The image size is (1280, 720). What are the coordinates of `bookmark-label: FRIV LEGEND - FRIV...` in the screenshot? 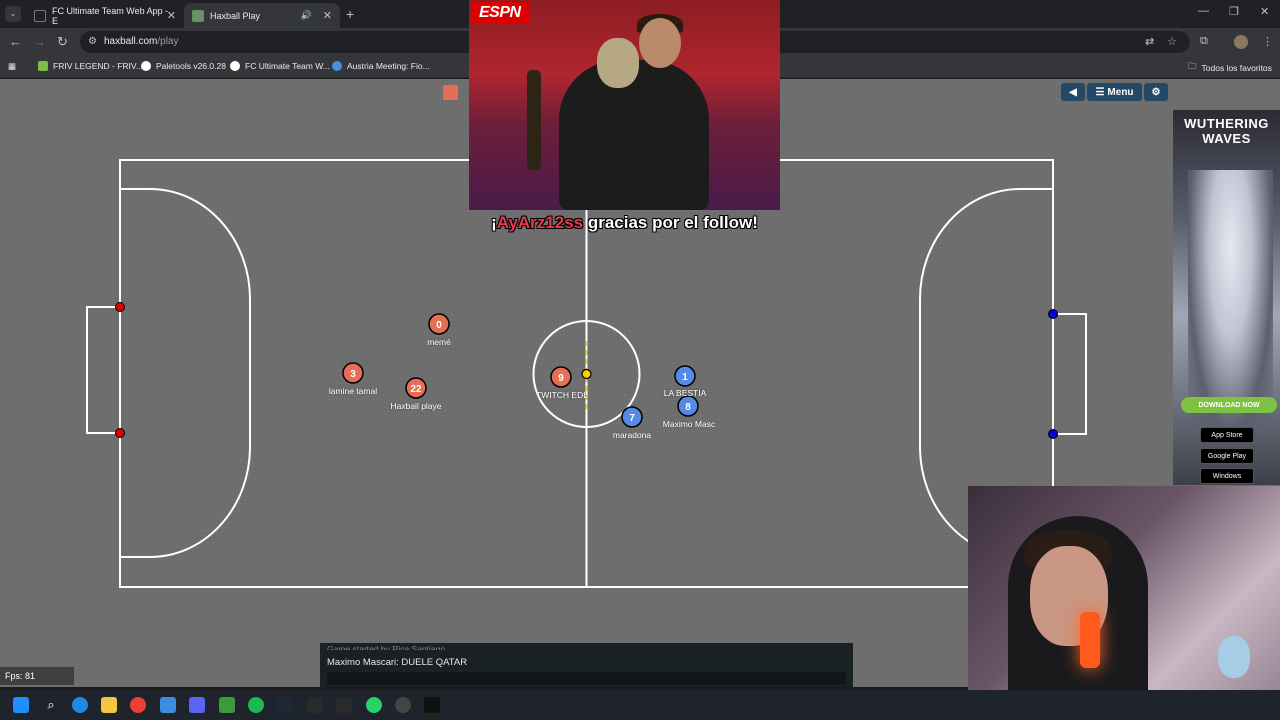 It's located at (98, 66).